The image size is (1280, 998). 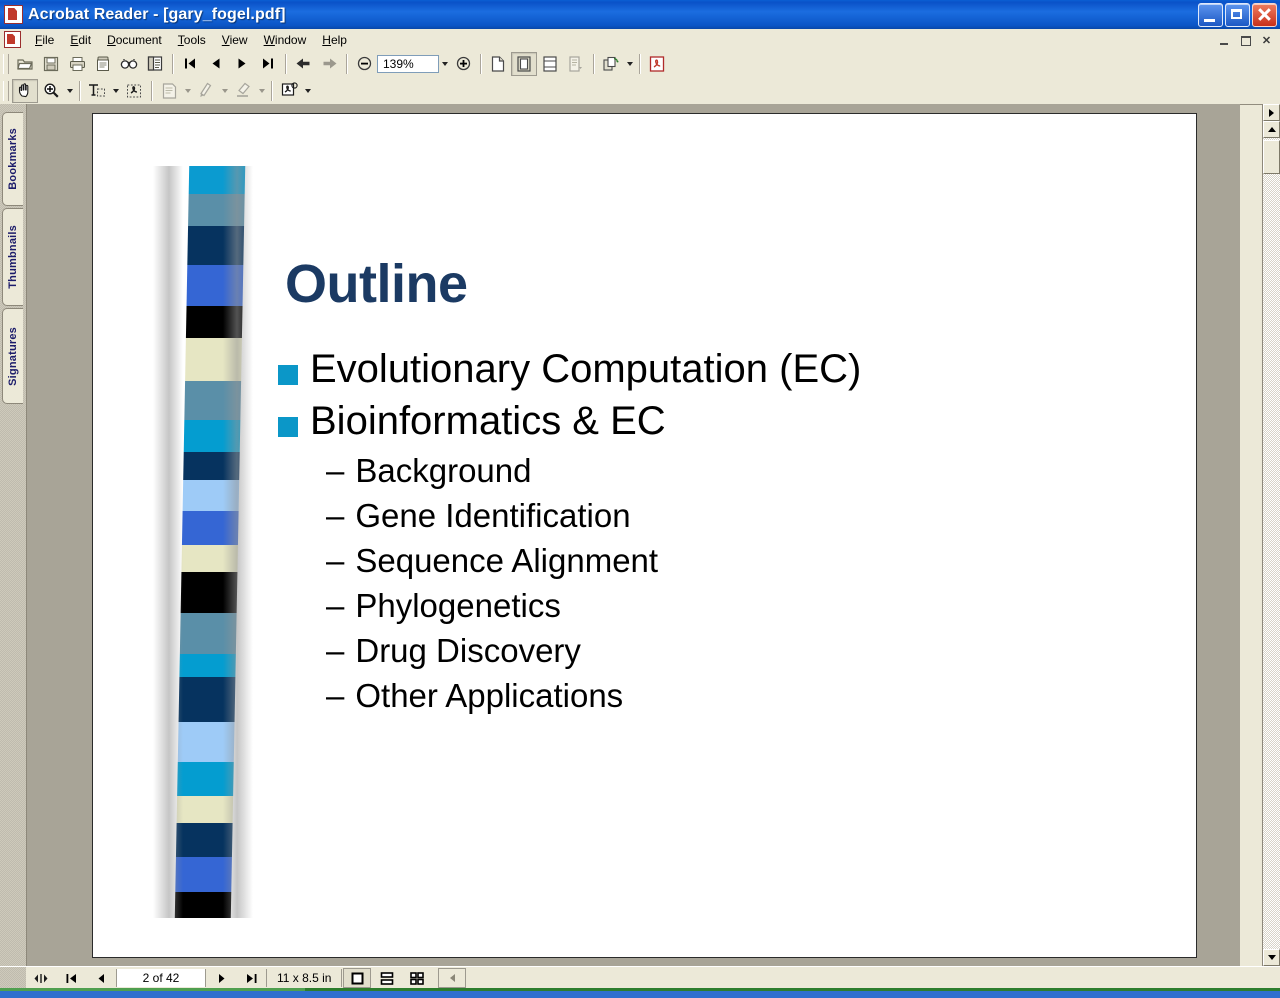 I want to click on taskbar-start-segment, so click(x=152, y=989).